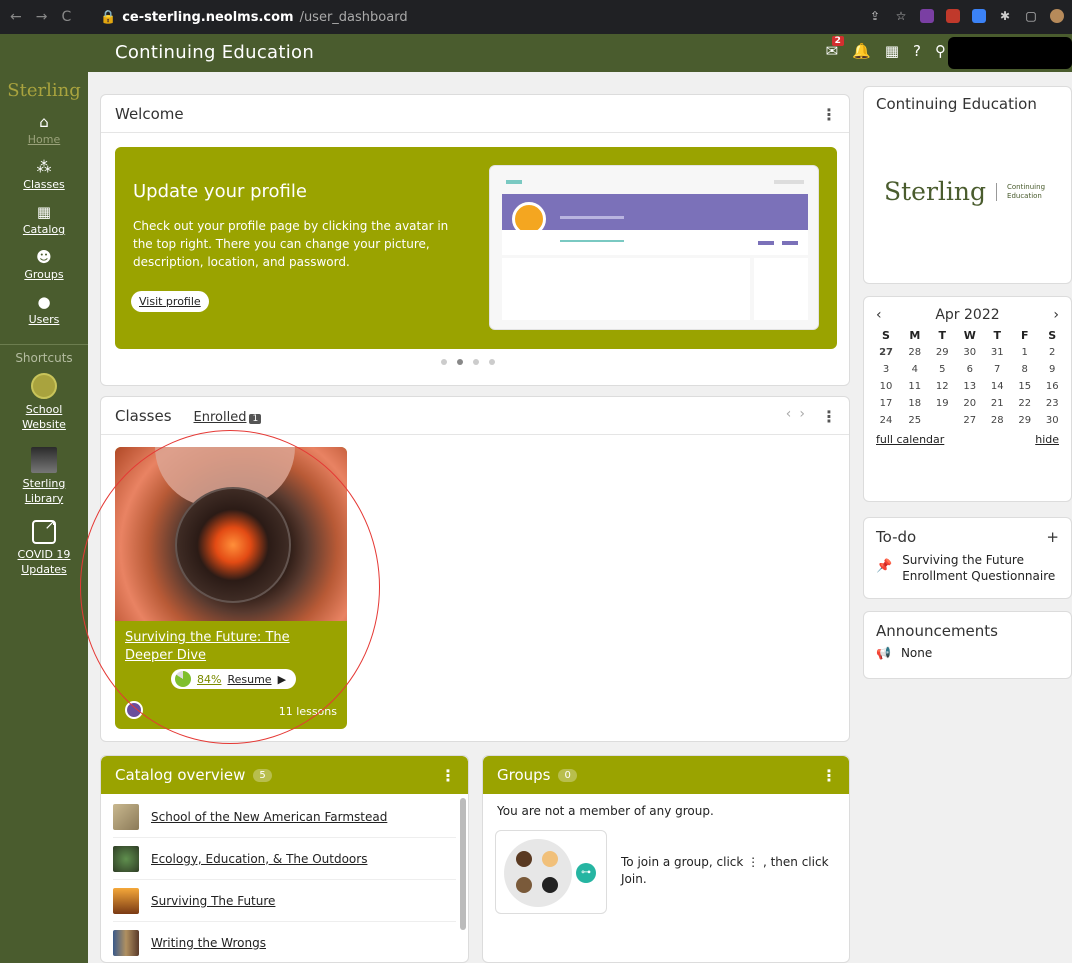 The height and width of the screenshot is (963, 1072). What do you see at coordinates (254, 17) in the screenshot?
I see `address-bar: 🔒 ce-sterling.neolms.com/user_dashboard` at bounding box center [254, 17].